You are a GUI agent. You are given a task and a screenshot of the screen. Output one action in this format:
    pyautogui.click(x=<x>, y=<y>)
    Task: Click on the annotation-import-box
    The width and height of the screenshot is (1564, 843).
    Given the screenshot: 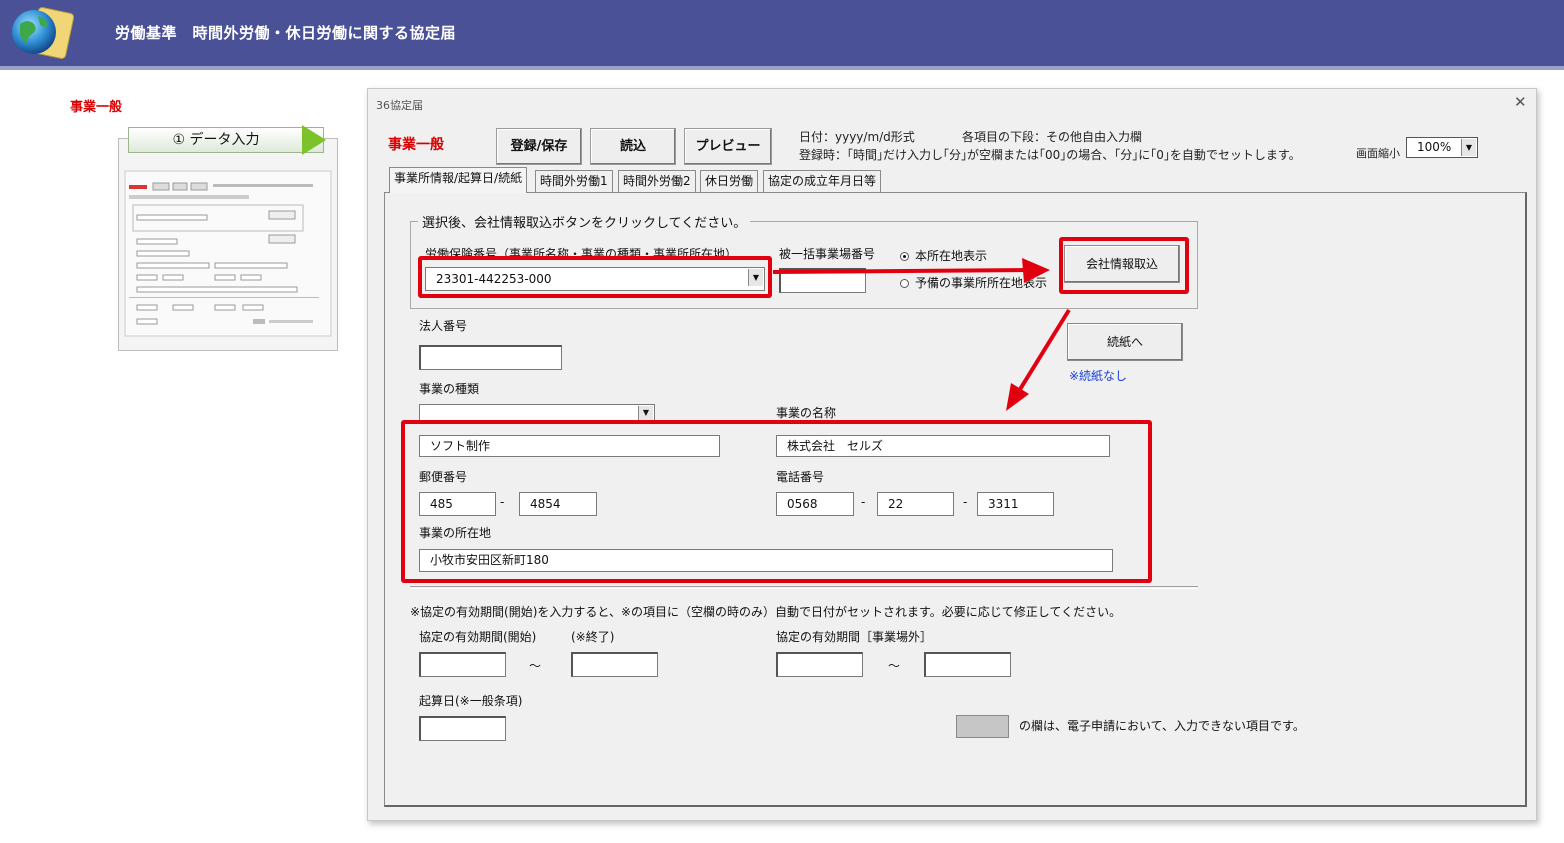 What is the action you would take?
    pyautogui.click(x=1124, y=265)
    